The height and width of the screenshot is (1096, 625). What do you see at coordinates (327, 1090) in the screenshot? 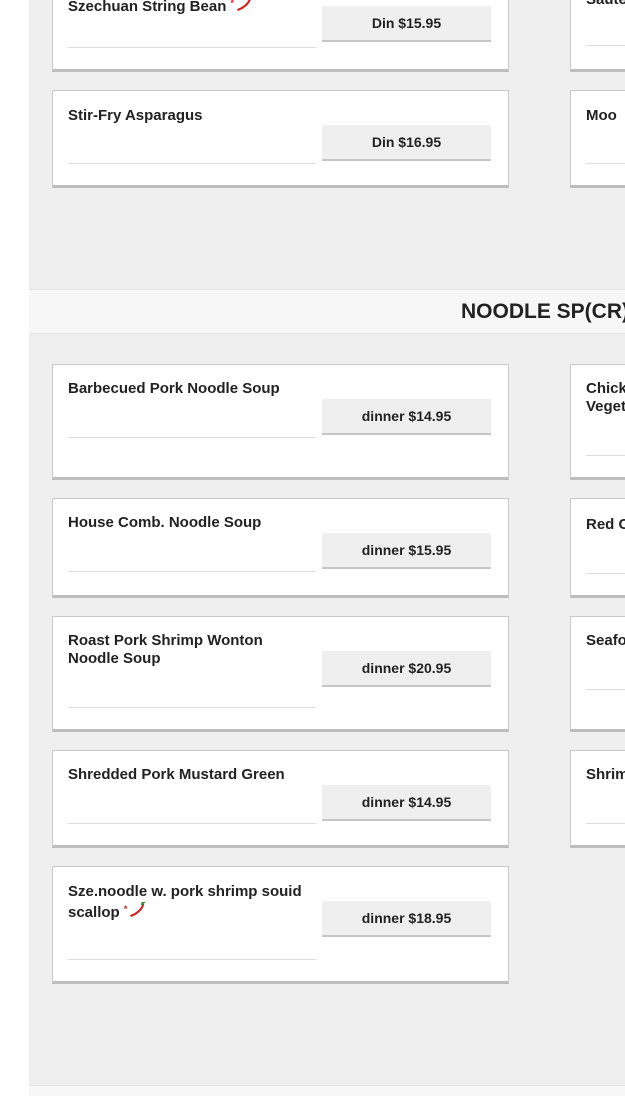
I see `next-section-header` at bounding box center [327, 1090].